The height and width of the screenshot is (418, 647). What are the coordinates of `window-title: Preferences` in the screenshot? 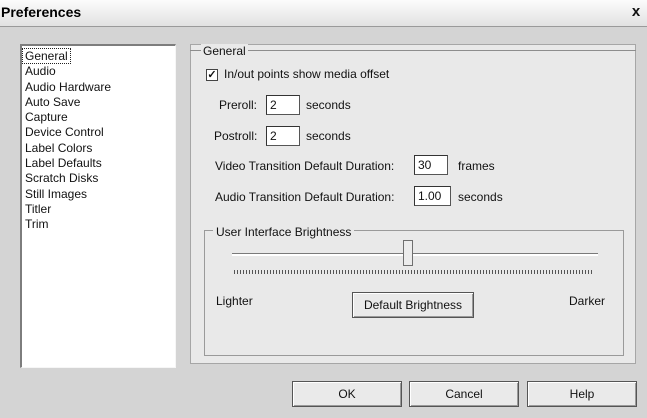 It's located at (41, 12).